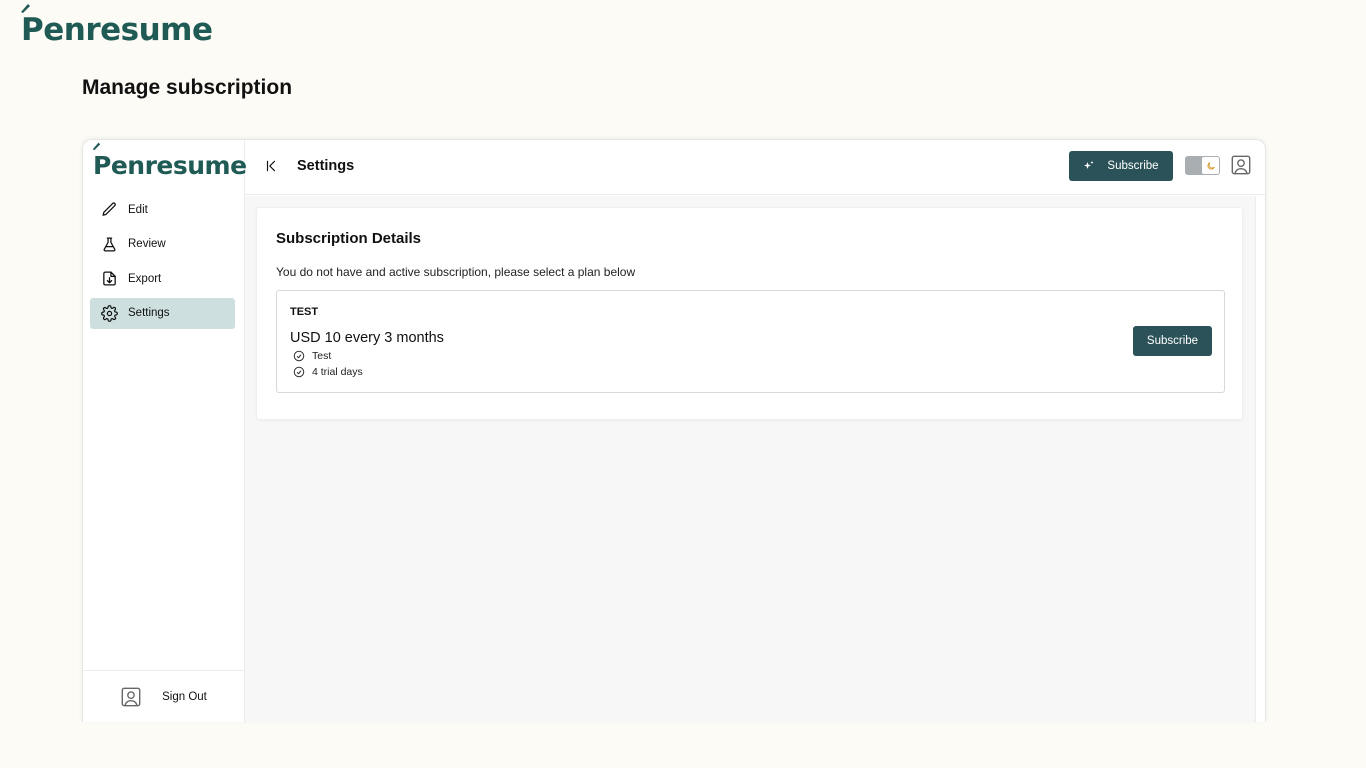  What do you see at coordinates (1133, 166) in the screenshot?
I see `subscribe-button-label: Subscribe` at bounding box center [1133, 166].